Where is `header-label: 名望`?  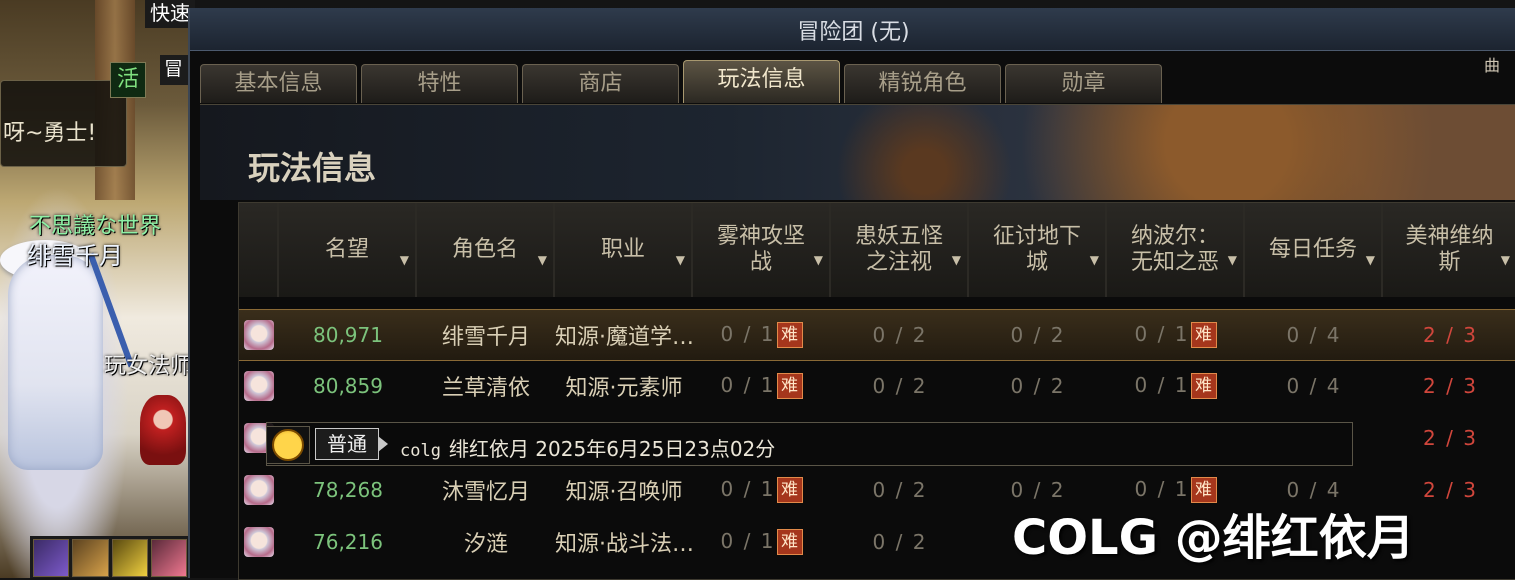 header-label: 名望 is located at coordinates (346, 249).